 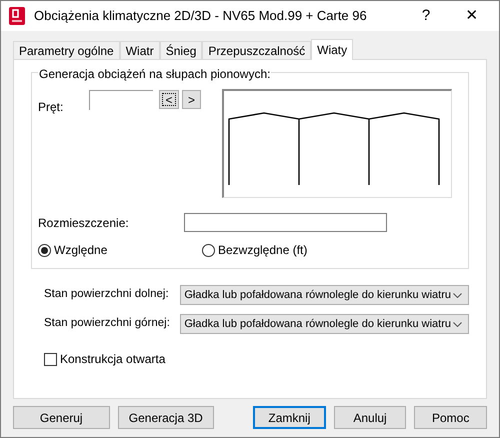 What do you see at coordinates (166, 417) in the screenshot?
I see `dialog-button: Generacja 3D` at bounding box center [166, 417].